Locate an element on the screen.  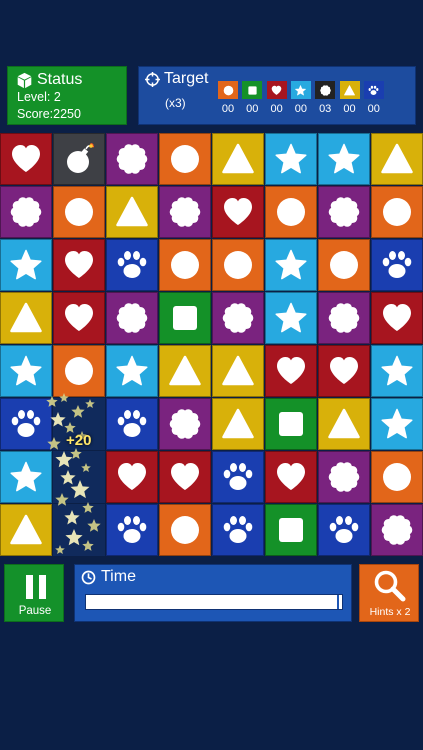
bomb-tile is located at coordinates (79, 159).